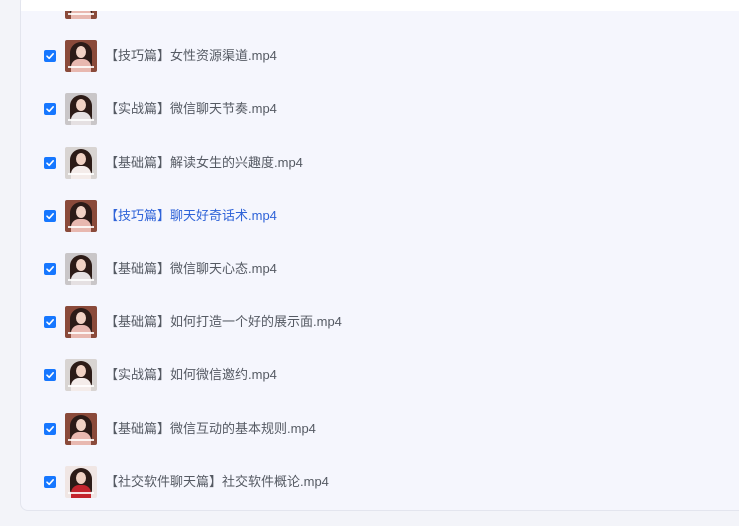 This screenshot has width=739, height=526. What do you see at coordinates (380, 56) in the screenshot?
I see `file-row: 【技巧篇】女性资源渠道.mp4` at bounding box center [380, 56].